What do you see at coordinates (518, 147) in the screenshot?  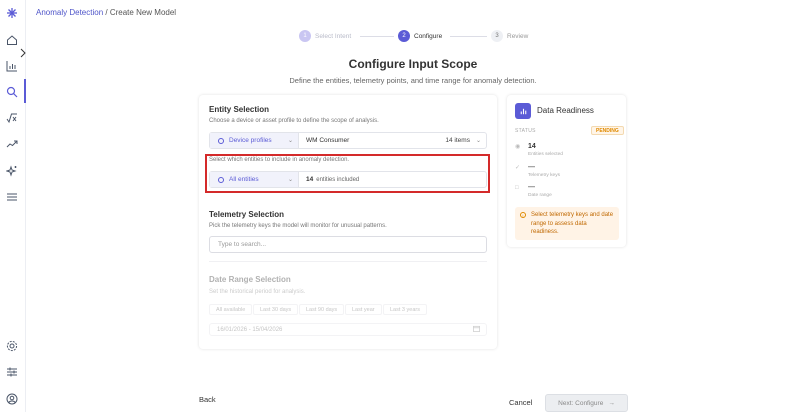 I see `entities-icon: ◉` at bounding box center [518, 147].